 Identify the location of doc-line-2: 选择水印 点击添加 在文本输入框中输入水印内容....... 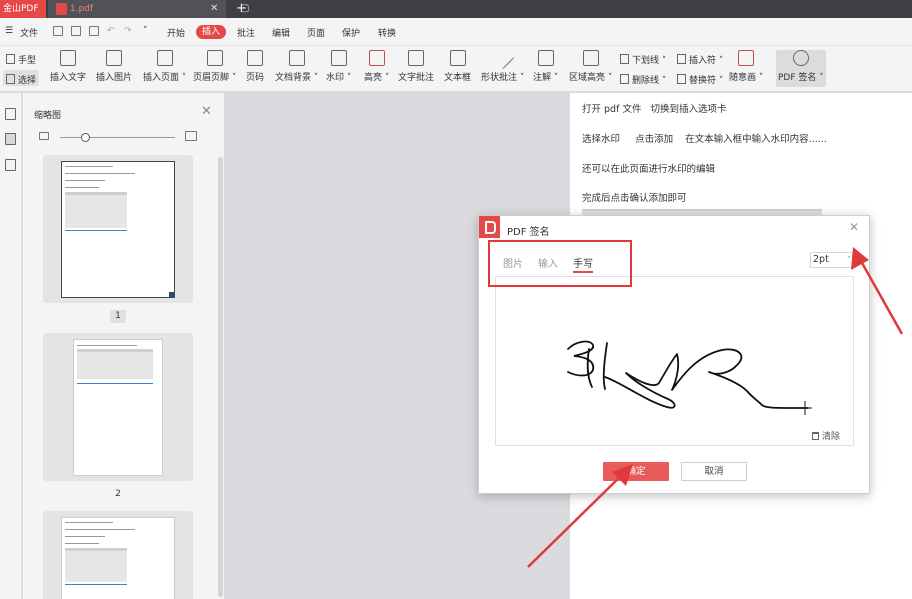
(704, 139).